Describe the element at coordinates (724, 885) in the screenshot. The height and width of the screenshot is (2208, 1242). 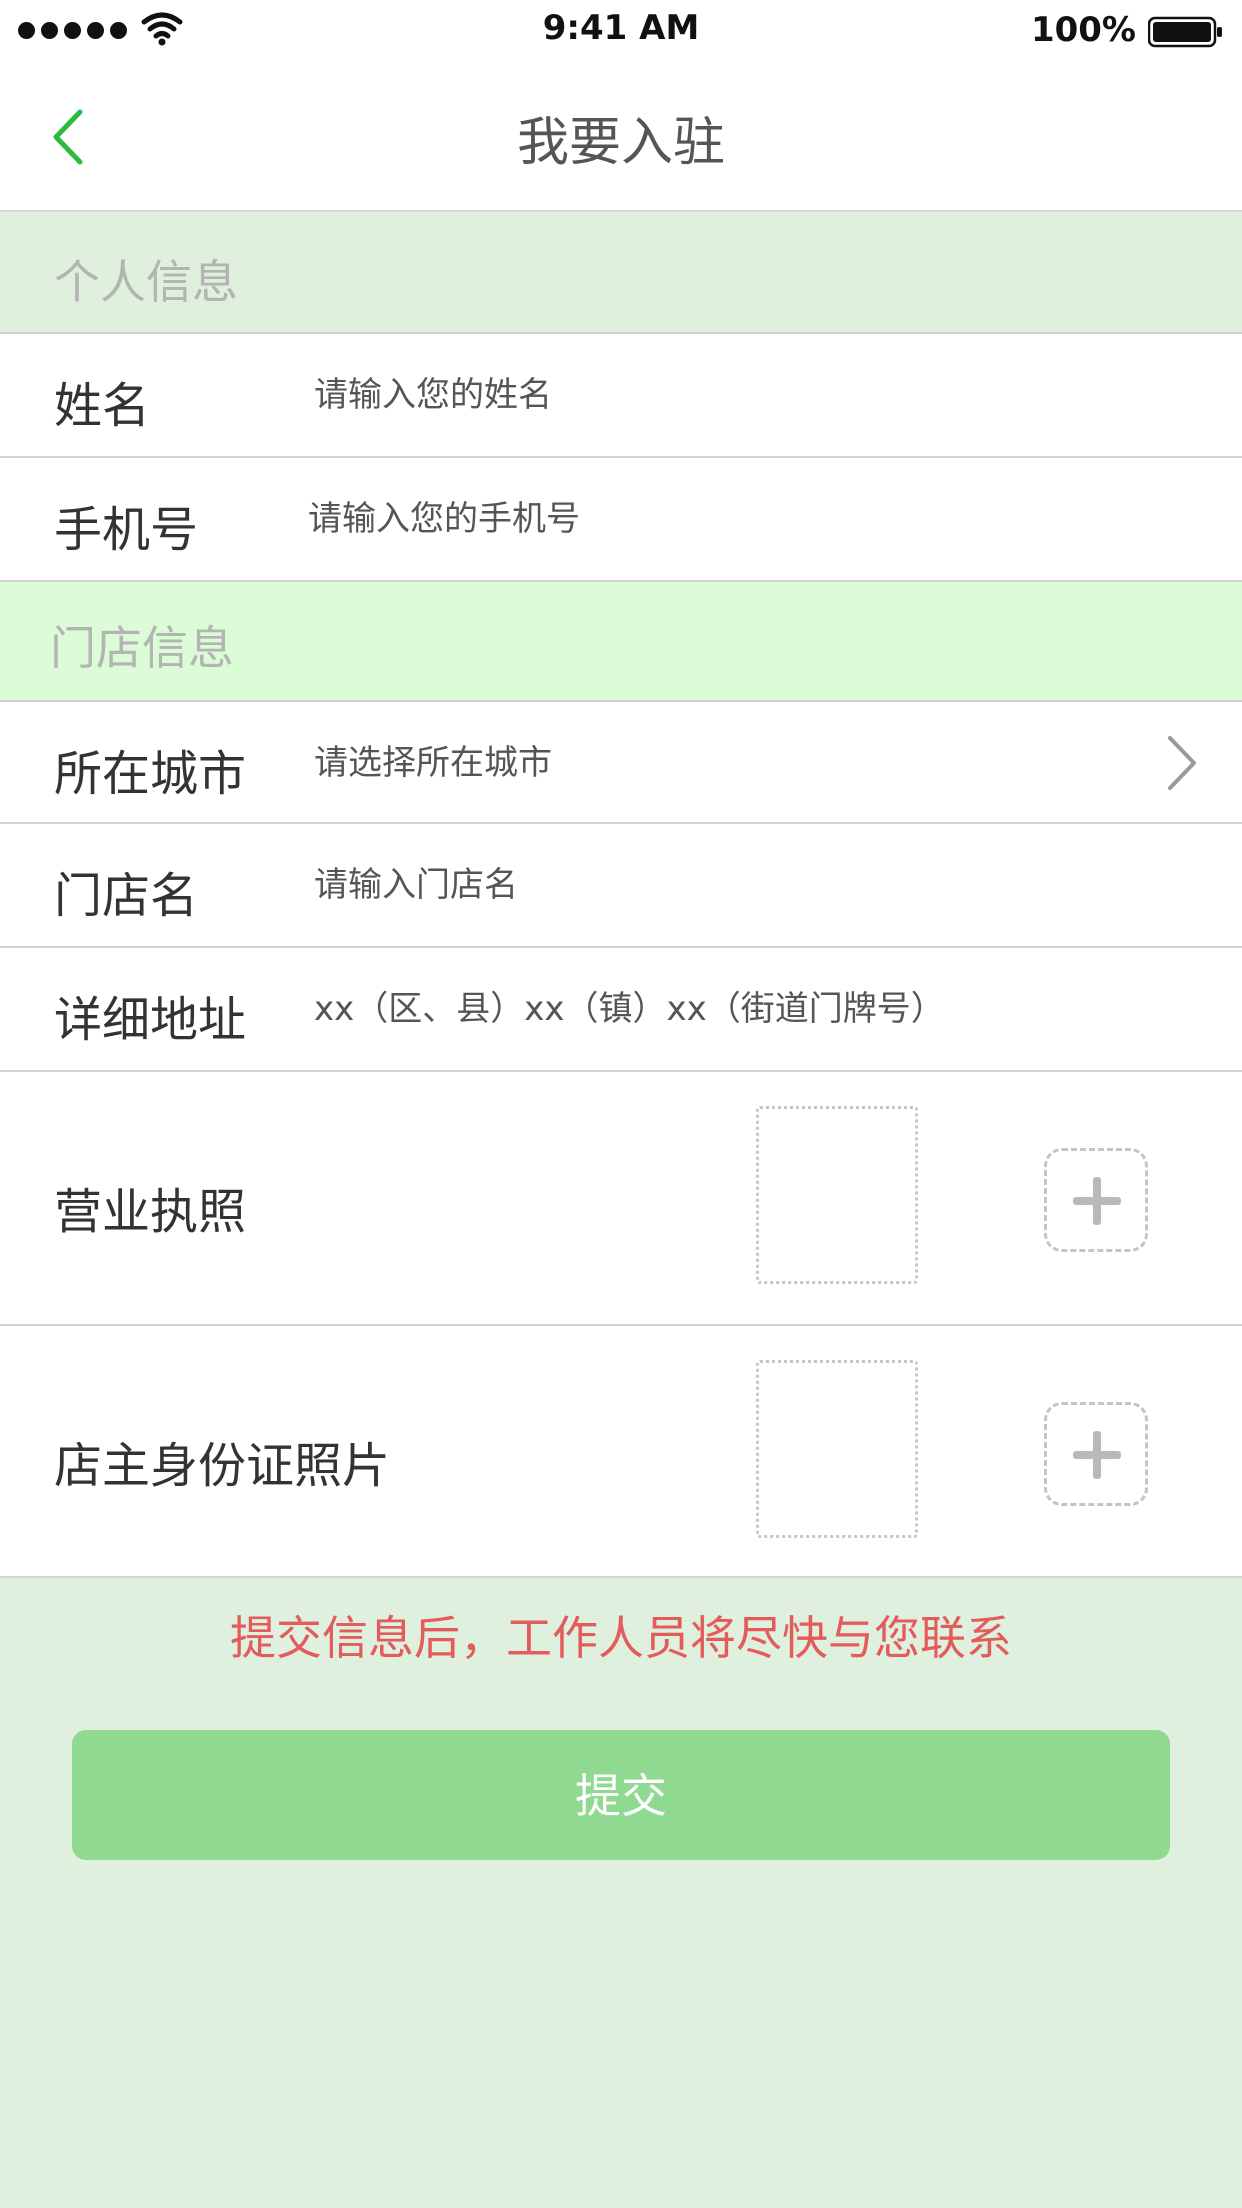
I see `store-name-input` at that location.